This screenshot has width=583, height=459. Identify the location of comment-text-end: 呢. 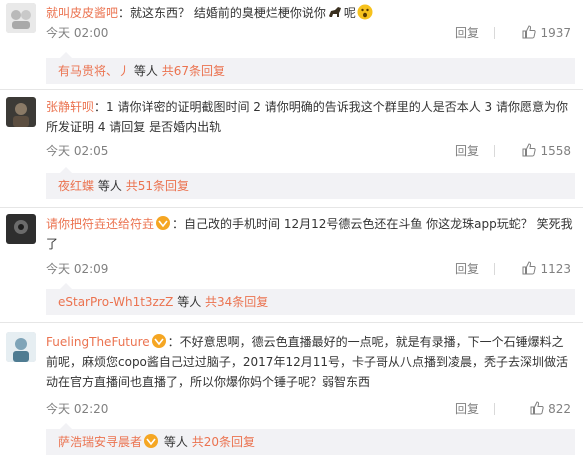
(349, 13).